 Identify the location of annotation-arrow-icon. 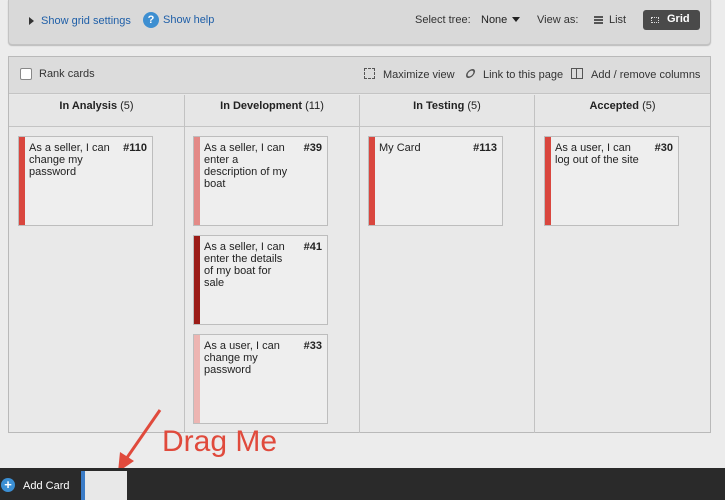
(140, 440).